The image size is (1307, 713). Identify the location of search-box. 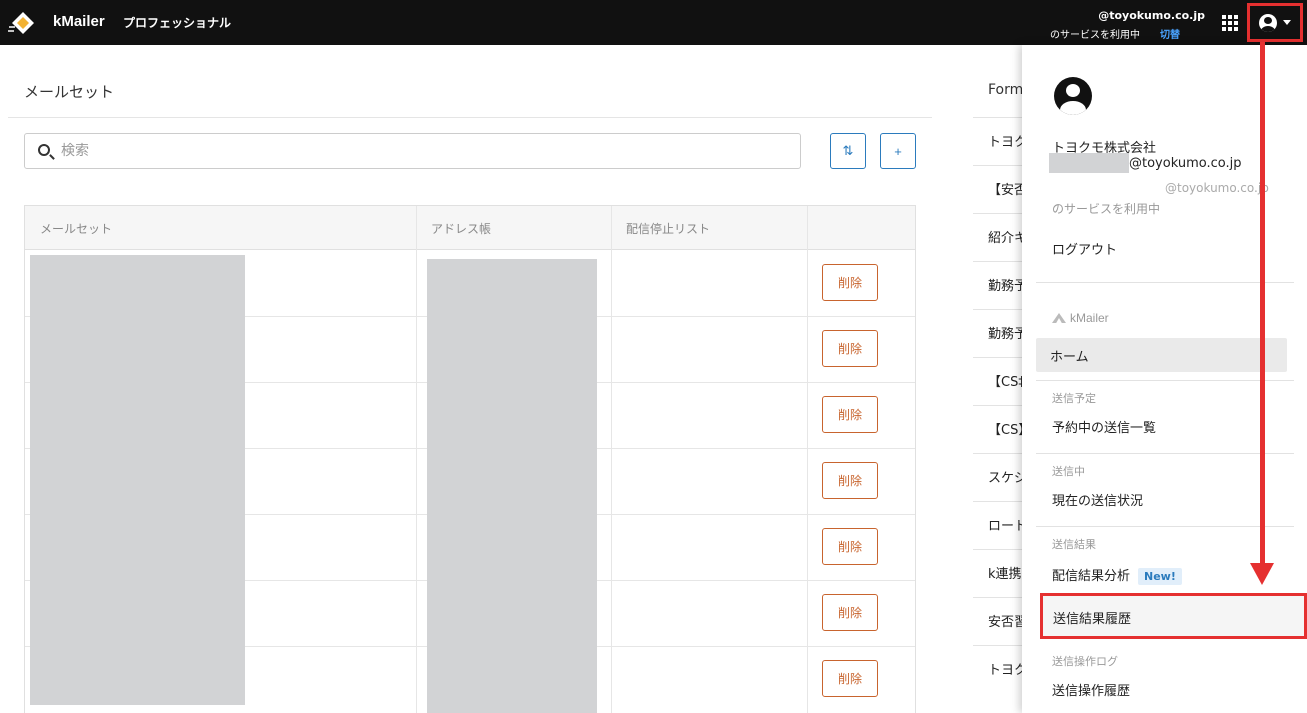
(412, 151).